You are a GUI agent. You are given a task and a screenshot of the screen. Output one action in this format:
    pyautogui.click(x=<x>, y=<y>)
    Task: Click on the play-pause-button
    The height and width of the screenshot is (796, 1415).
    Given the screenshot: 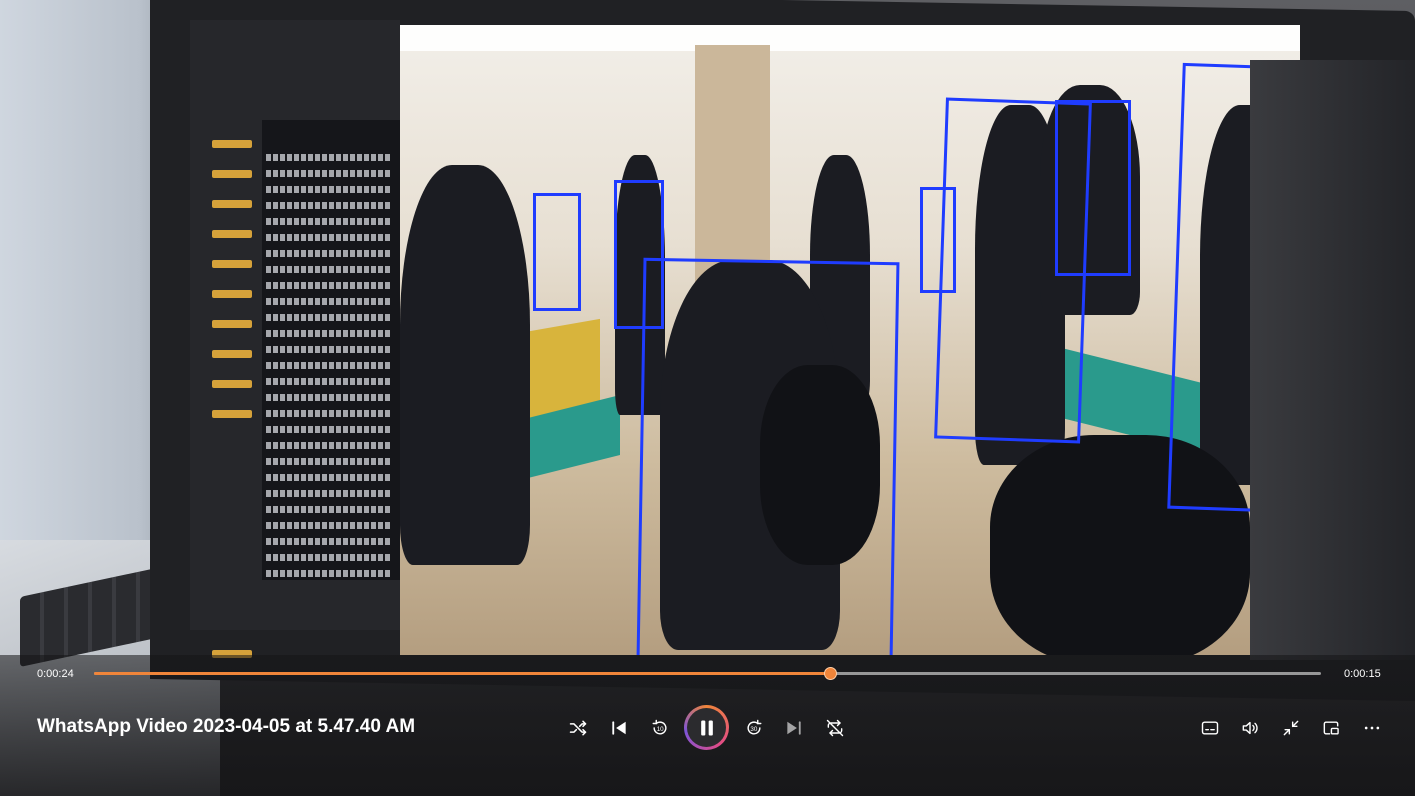 What is the action you would take?
    pyautogui.click(x=706, y=727)
    